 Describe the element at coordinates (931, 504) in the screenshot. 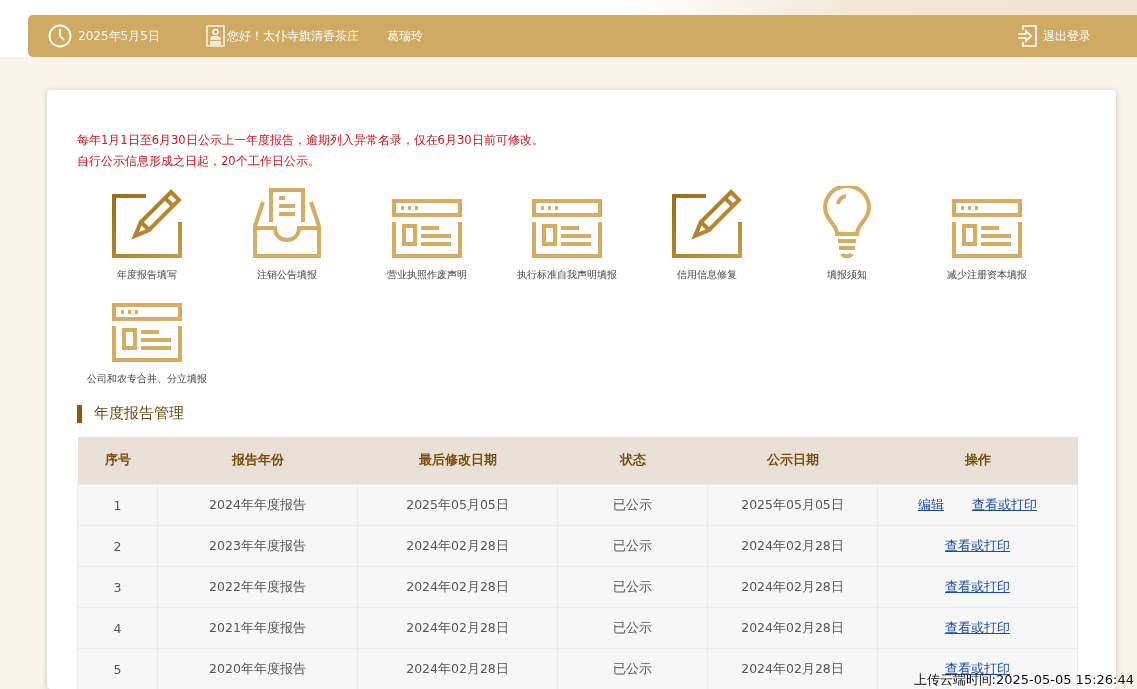

I see `action-link: 编辑` at that location.